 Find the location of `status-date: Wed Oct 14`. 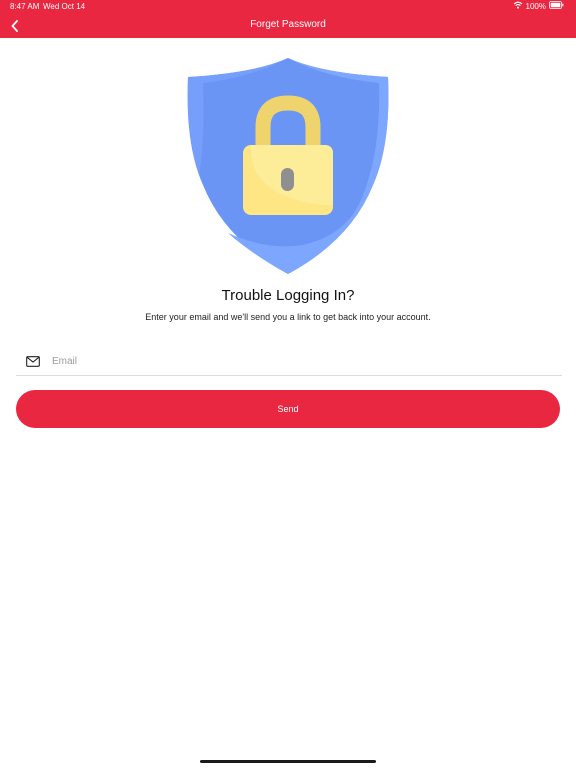

status-date: Wed Oct 14 is located at coordinates (64, 6).